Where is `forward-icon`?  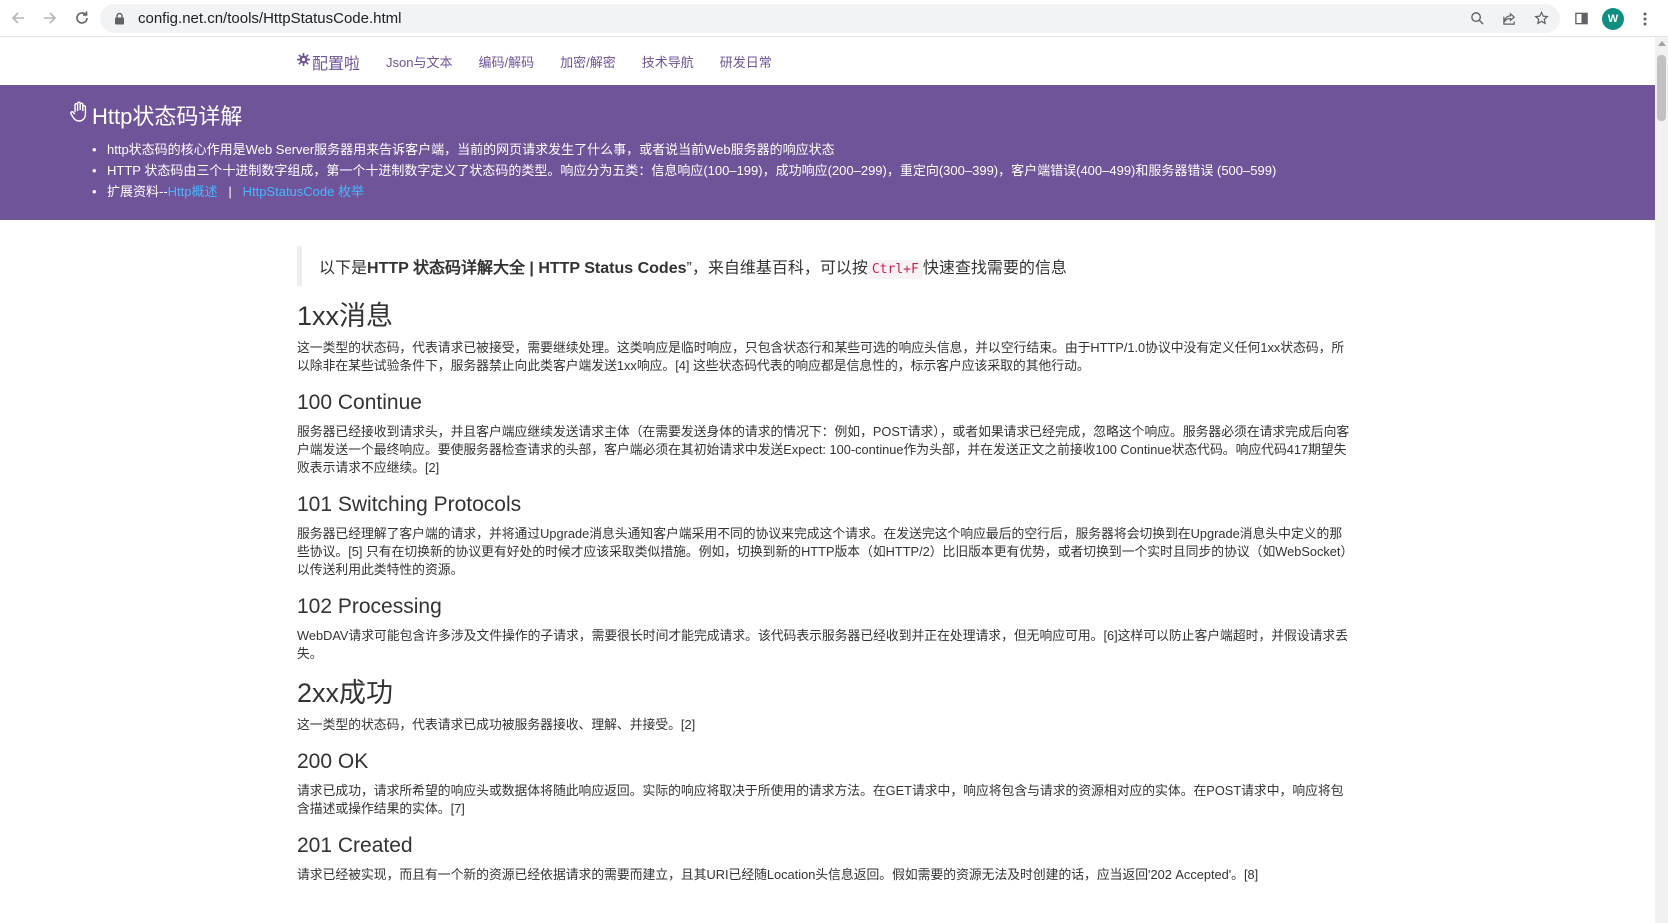
forward-icon is located at coordinates (50, 18).